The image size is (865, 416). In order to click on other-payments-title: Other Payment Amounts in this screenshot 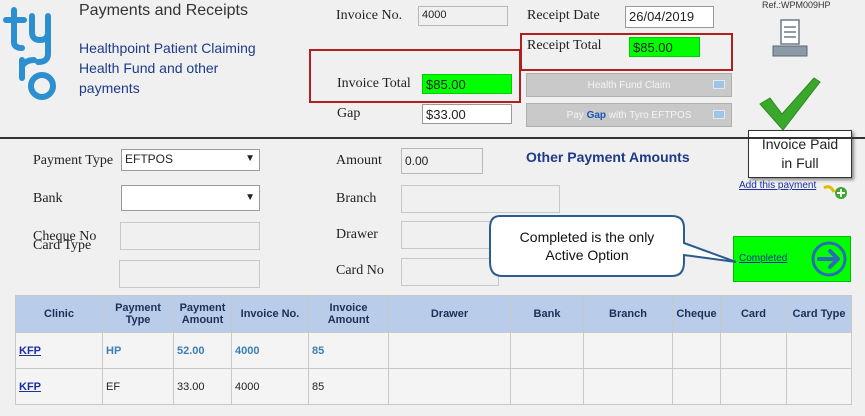, I will do `click(608, 157)`.